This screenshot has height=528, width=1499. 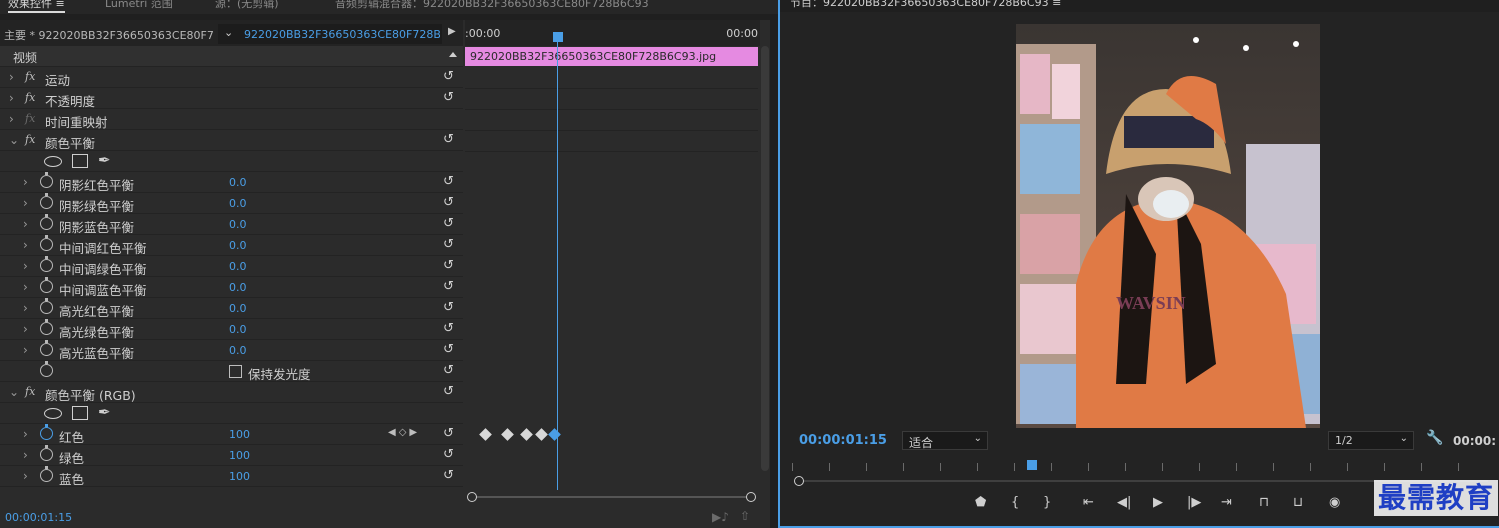 I want to click on step-back-icon: ◀|, so click(x=1124, y=502).